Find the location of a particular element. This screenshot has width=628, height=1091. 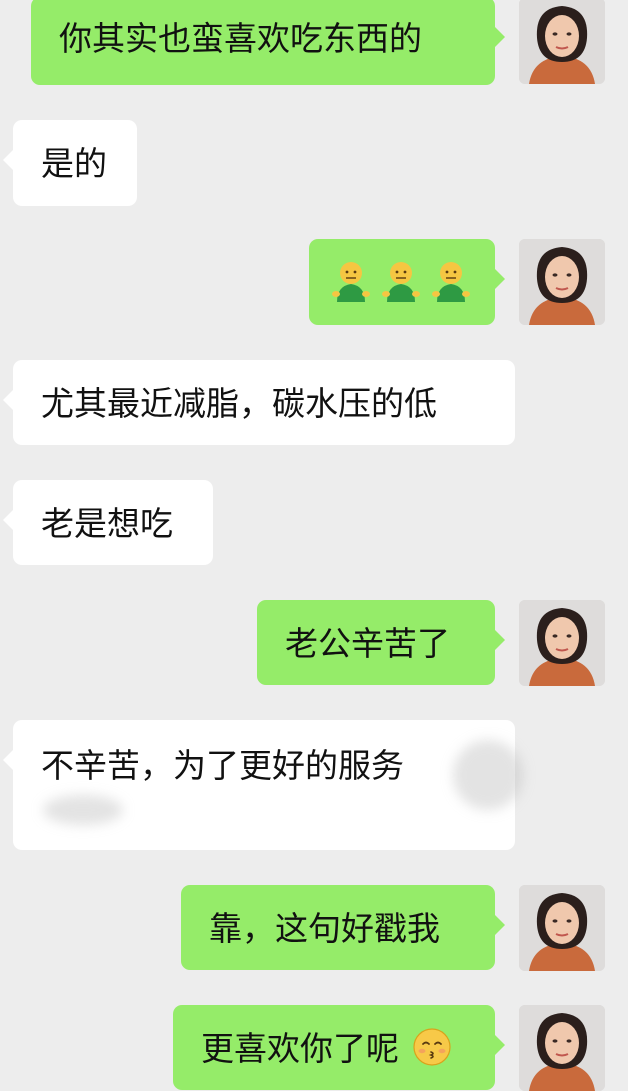

incoming-message-bubble: 尤其最近减脂，碳水压的低 is located at coordinates (259, 402).